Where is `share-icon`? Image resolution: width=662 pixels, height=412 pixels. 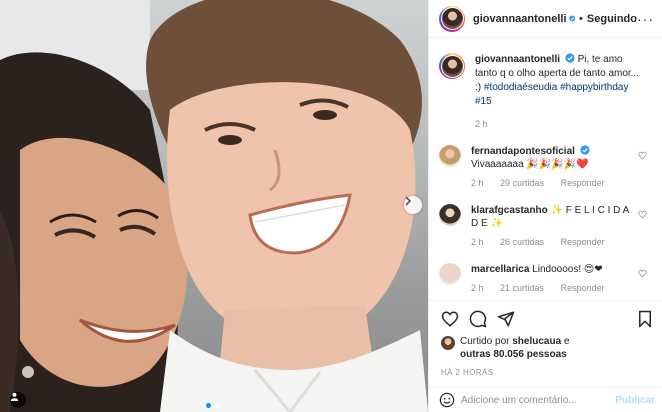
share-icon is located at coordinates (506, 319).